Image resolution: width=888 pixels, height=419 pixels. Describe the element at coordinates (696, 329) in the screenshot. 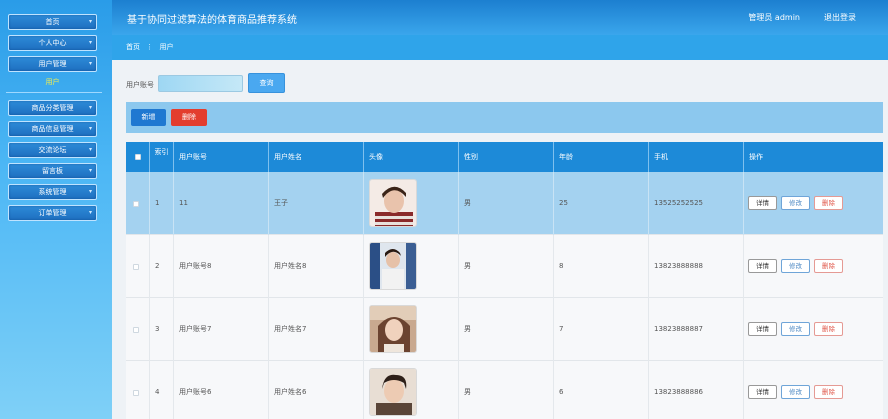

I see `cell-phone: 13823888887` at that location.